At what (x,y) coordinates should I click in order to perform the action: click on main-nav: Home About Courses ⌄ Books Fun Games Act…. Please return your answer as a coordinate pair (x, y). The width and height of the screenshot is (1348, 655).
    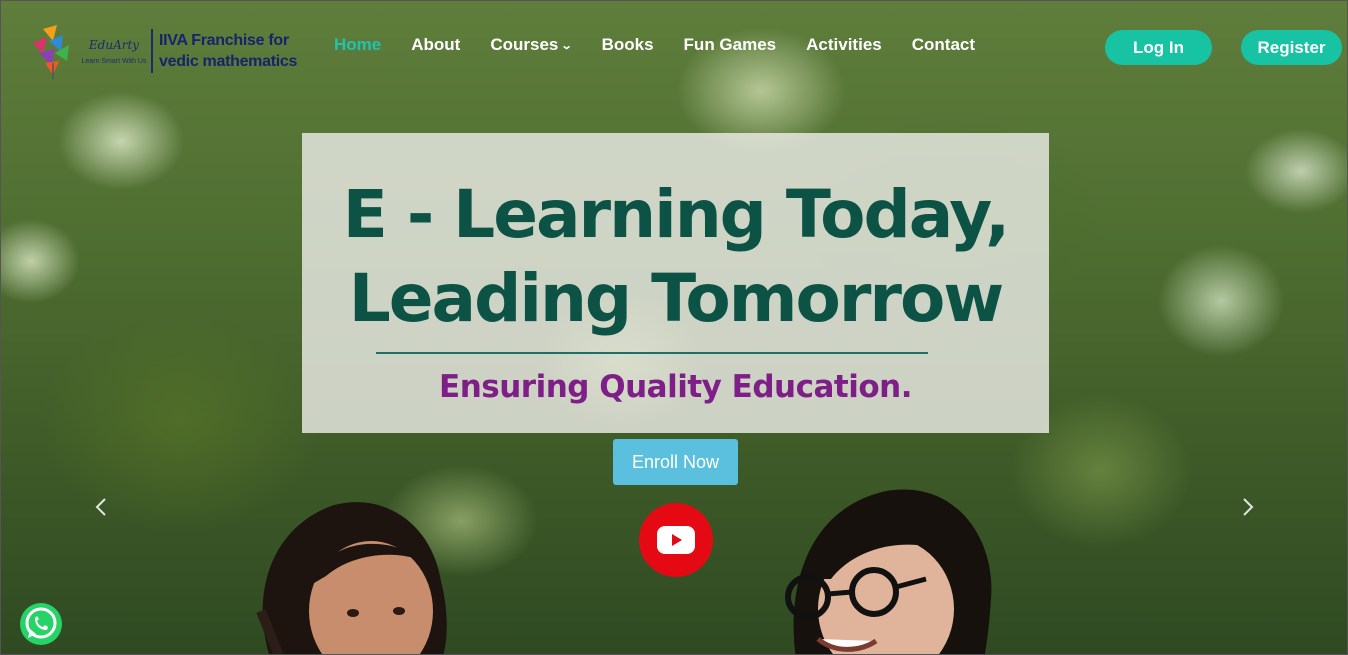
    Looking at the image, I should click on (669, 45).